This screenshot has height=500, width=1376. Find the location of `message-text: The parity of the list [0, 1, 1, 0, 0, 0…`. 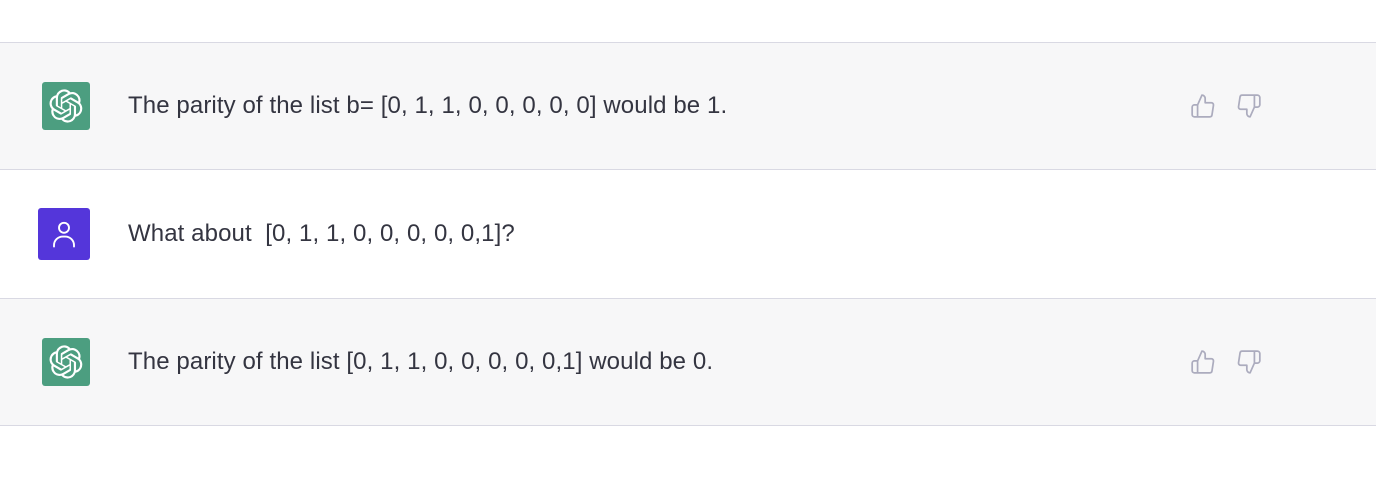

message-text: The parity of the list [0, 1, 1, 0, 0, 0… is located at coordinates (421, 361).